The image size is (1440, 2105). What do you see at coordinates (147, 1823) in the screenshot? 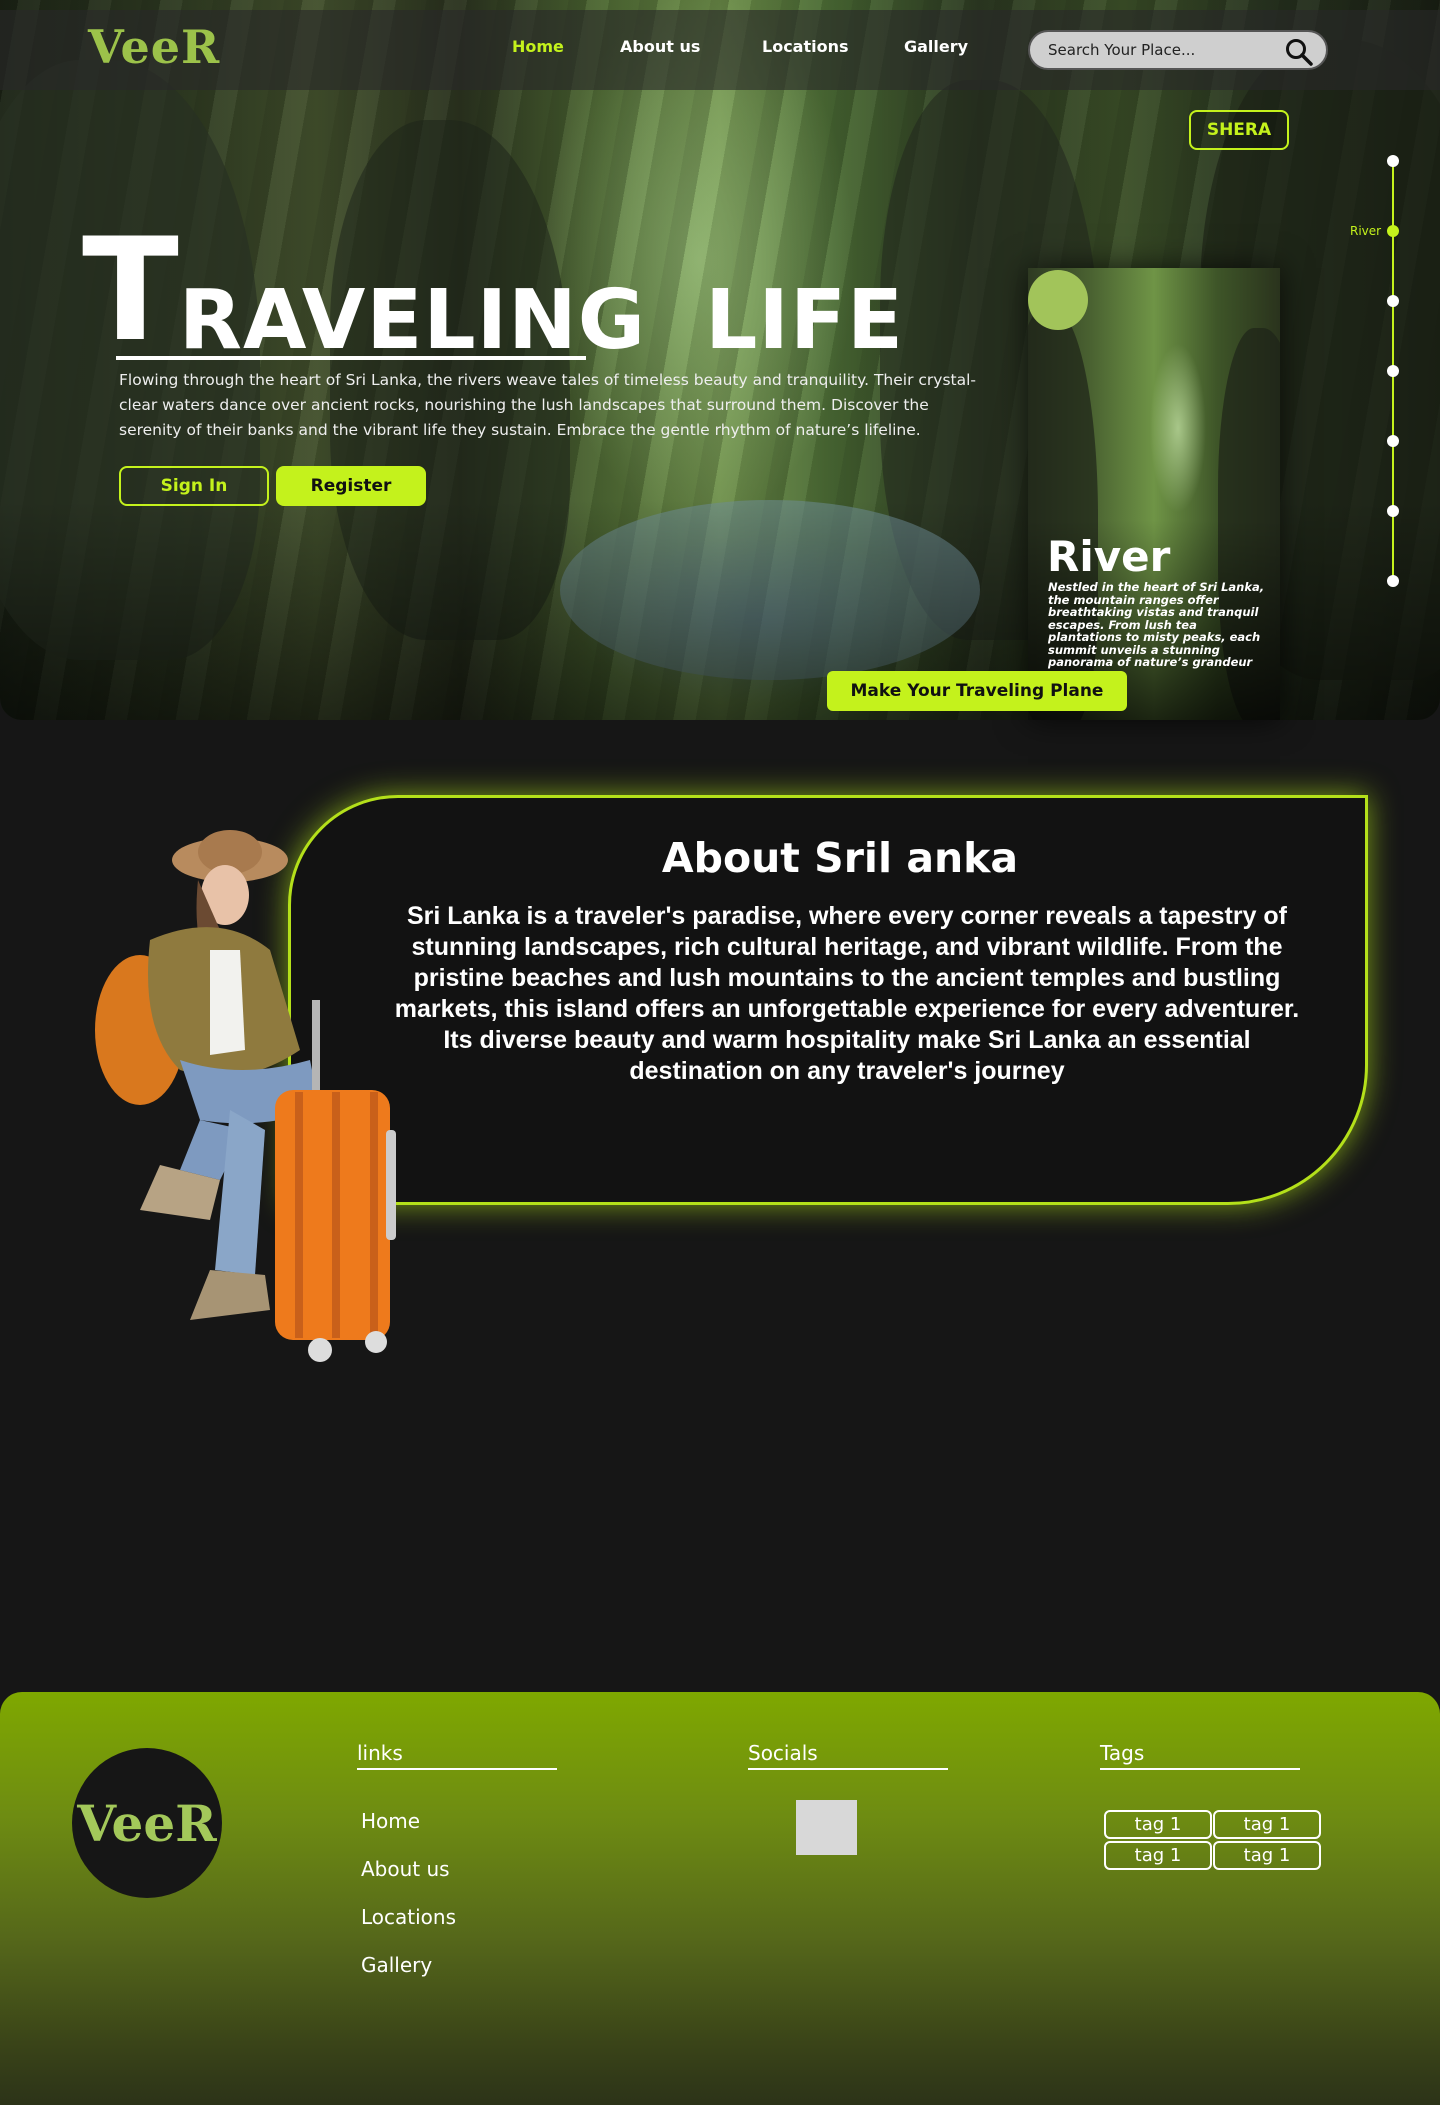
I see `footer-logo: VeeR` at bounding box center [147, 1823].